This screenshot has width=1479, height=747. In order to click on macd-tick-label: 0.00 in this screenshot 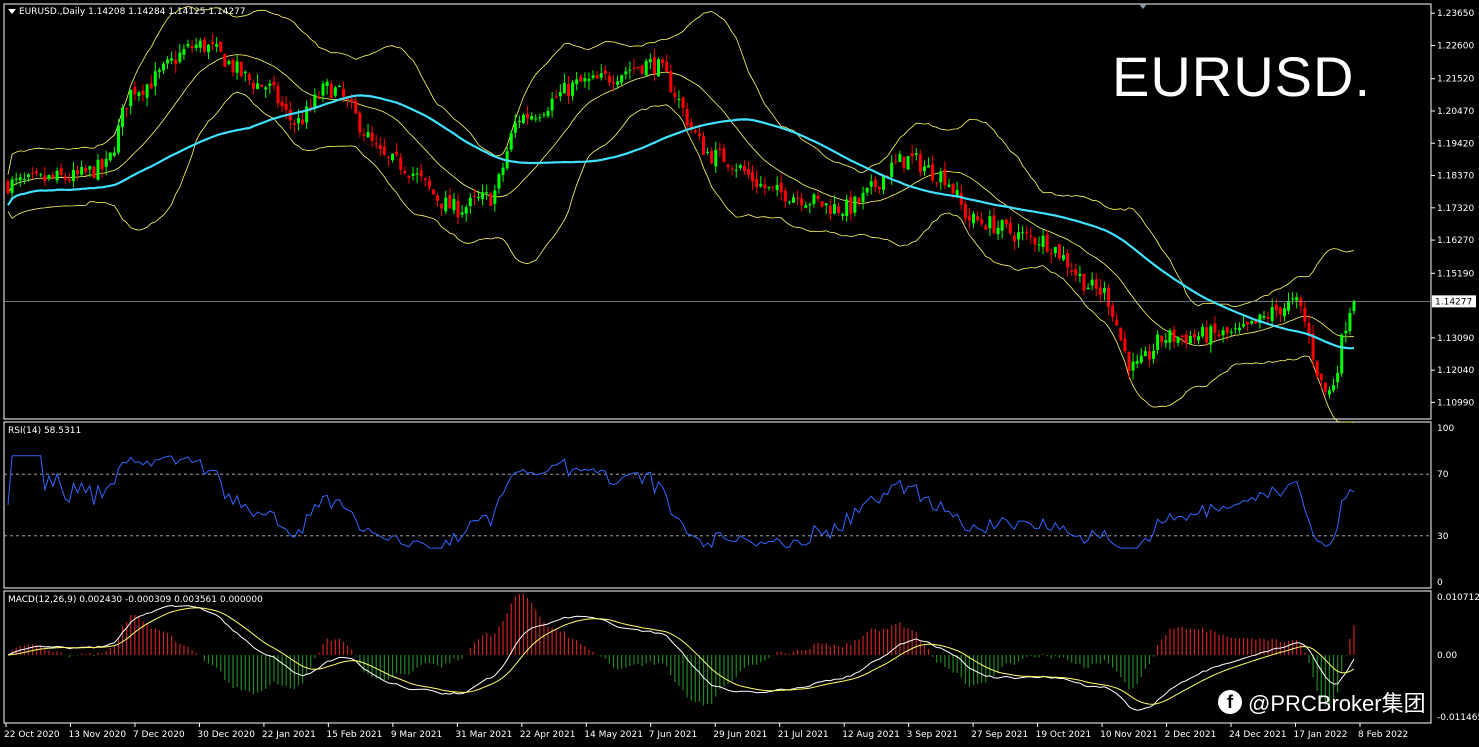, I will do `click(1447, 656)`.